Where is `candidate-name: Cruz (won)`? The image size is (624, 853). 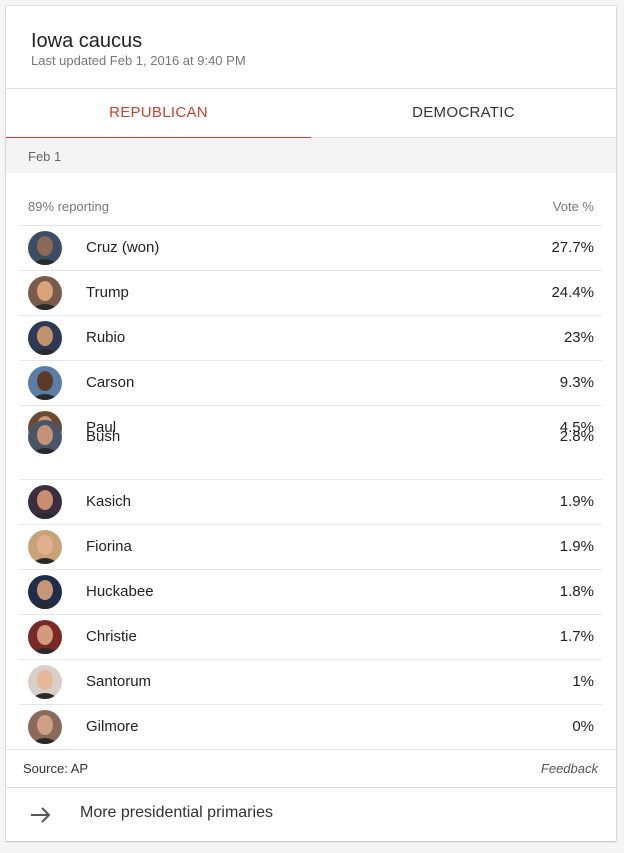 candidate-name: Cruz (won) is located at coordinates (123, 247).